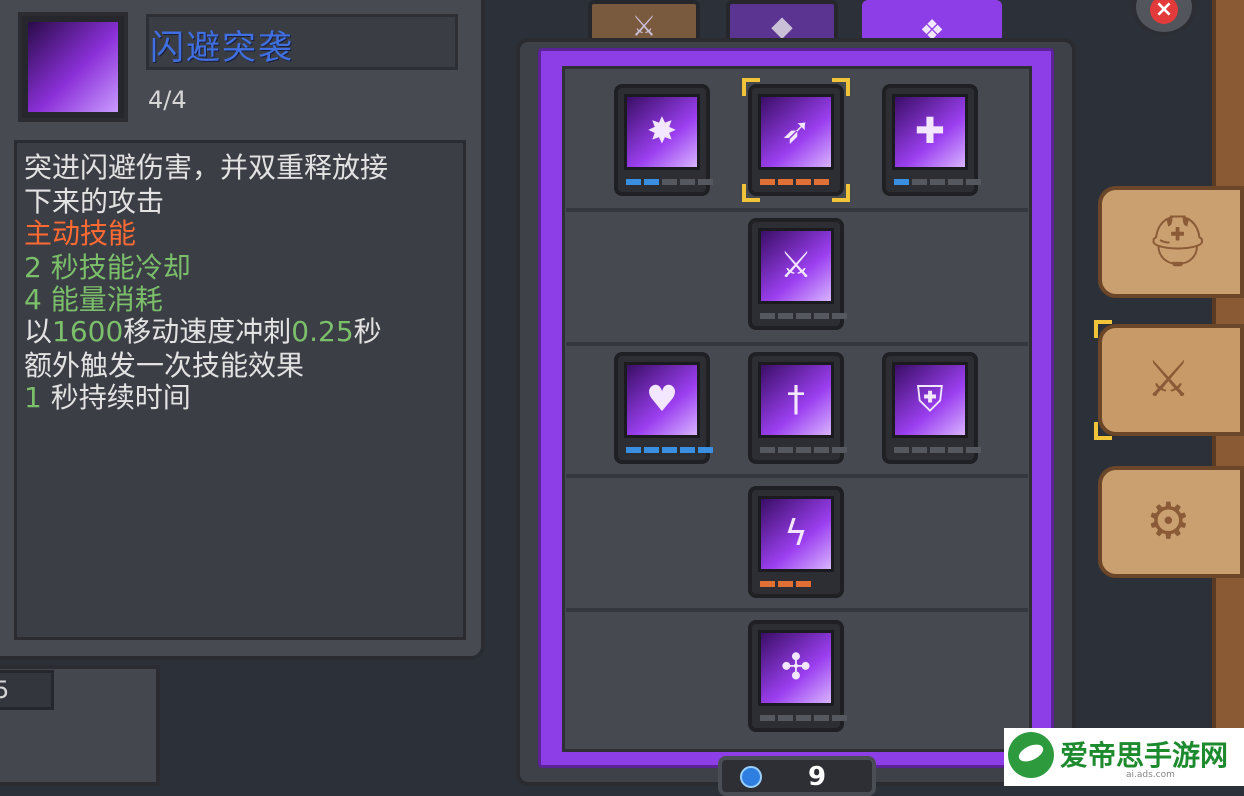 Image resolution: width=1244 pixels, height=796 pixels. Describe the element at coordinates (1150, 775) in the screenshot. I see `watermark-sub: ai.ads.com` at that location.